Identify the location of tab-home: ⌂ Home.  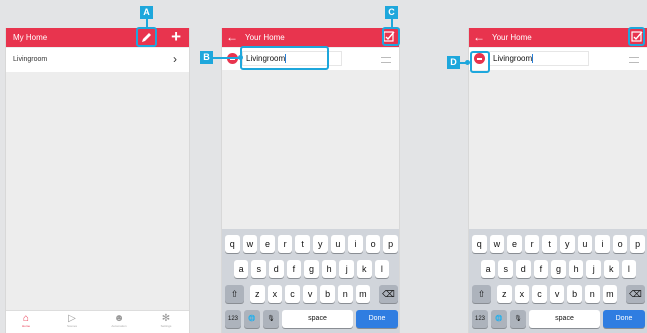
(26, 323).